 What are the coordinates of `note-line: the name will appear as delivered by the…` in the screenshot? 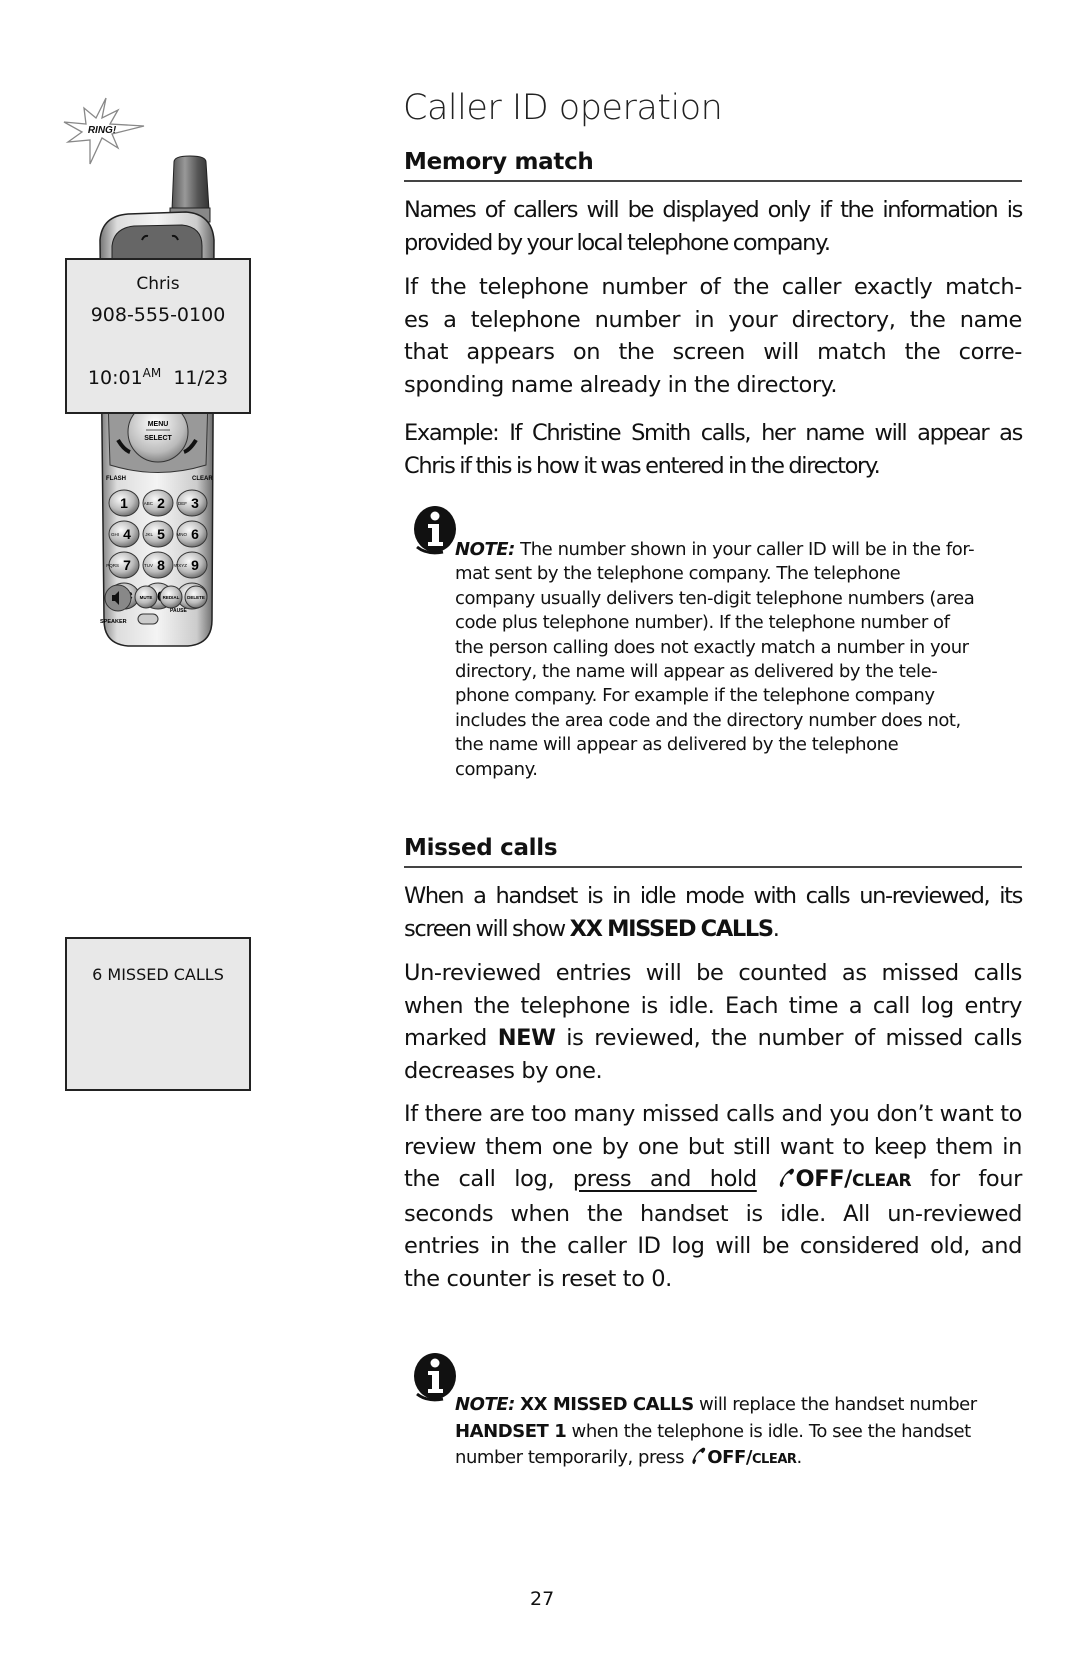 It's located at (677, 745).